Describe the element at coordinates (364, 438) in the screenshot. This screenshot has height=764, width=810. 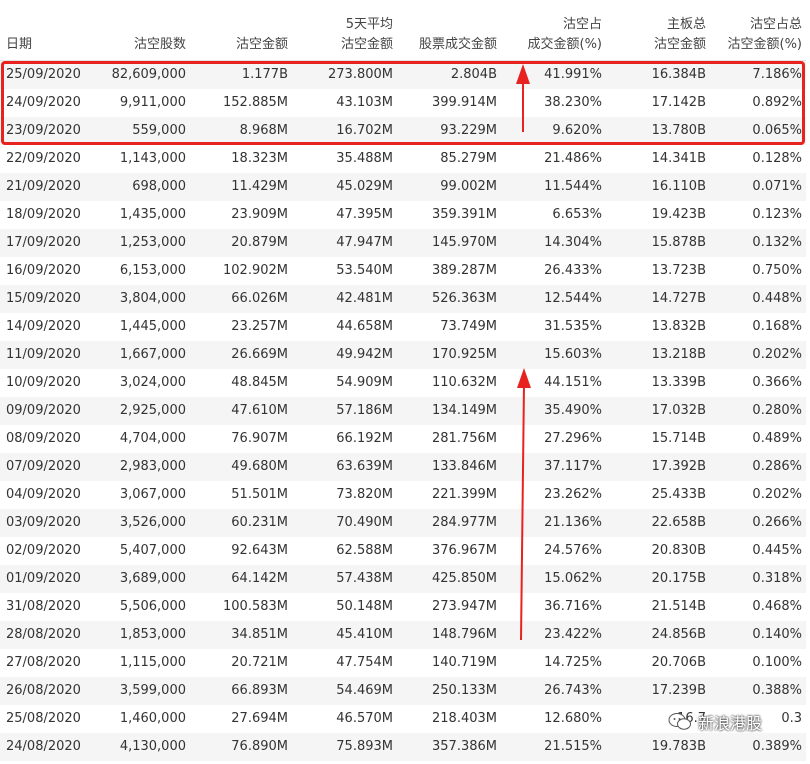
I see `cell-5day-avg: 66.192M` at that location.